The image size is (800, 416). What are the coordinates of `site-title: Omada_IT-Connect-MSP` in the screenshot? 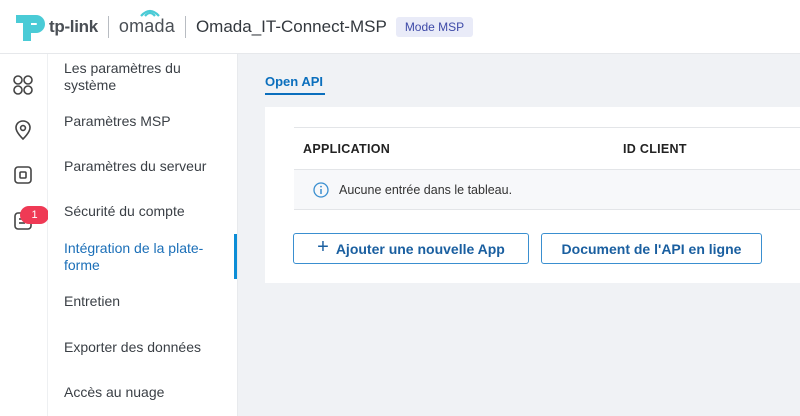 It's located at (291, 27).